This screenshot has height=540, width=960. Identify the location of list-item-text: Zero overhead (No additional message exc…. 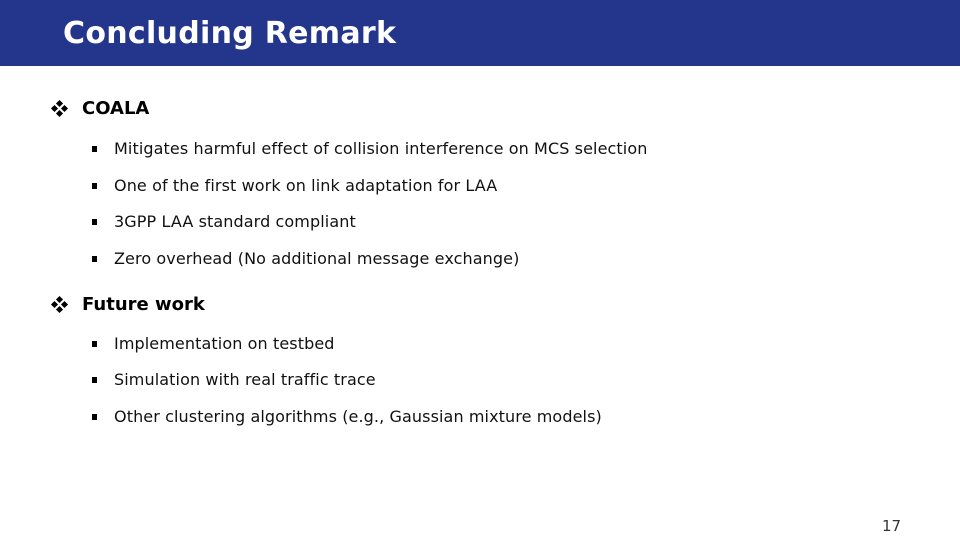
(317, 258).